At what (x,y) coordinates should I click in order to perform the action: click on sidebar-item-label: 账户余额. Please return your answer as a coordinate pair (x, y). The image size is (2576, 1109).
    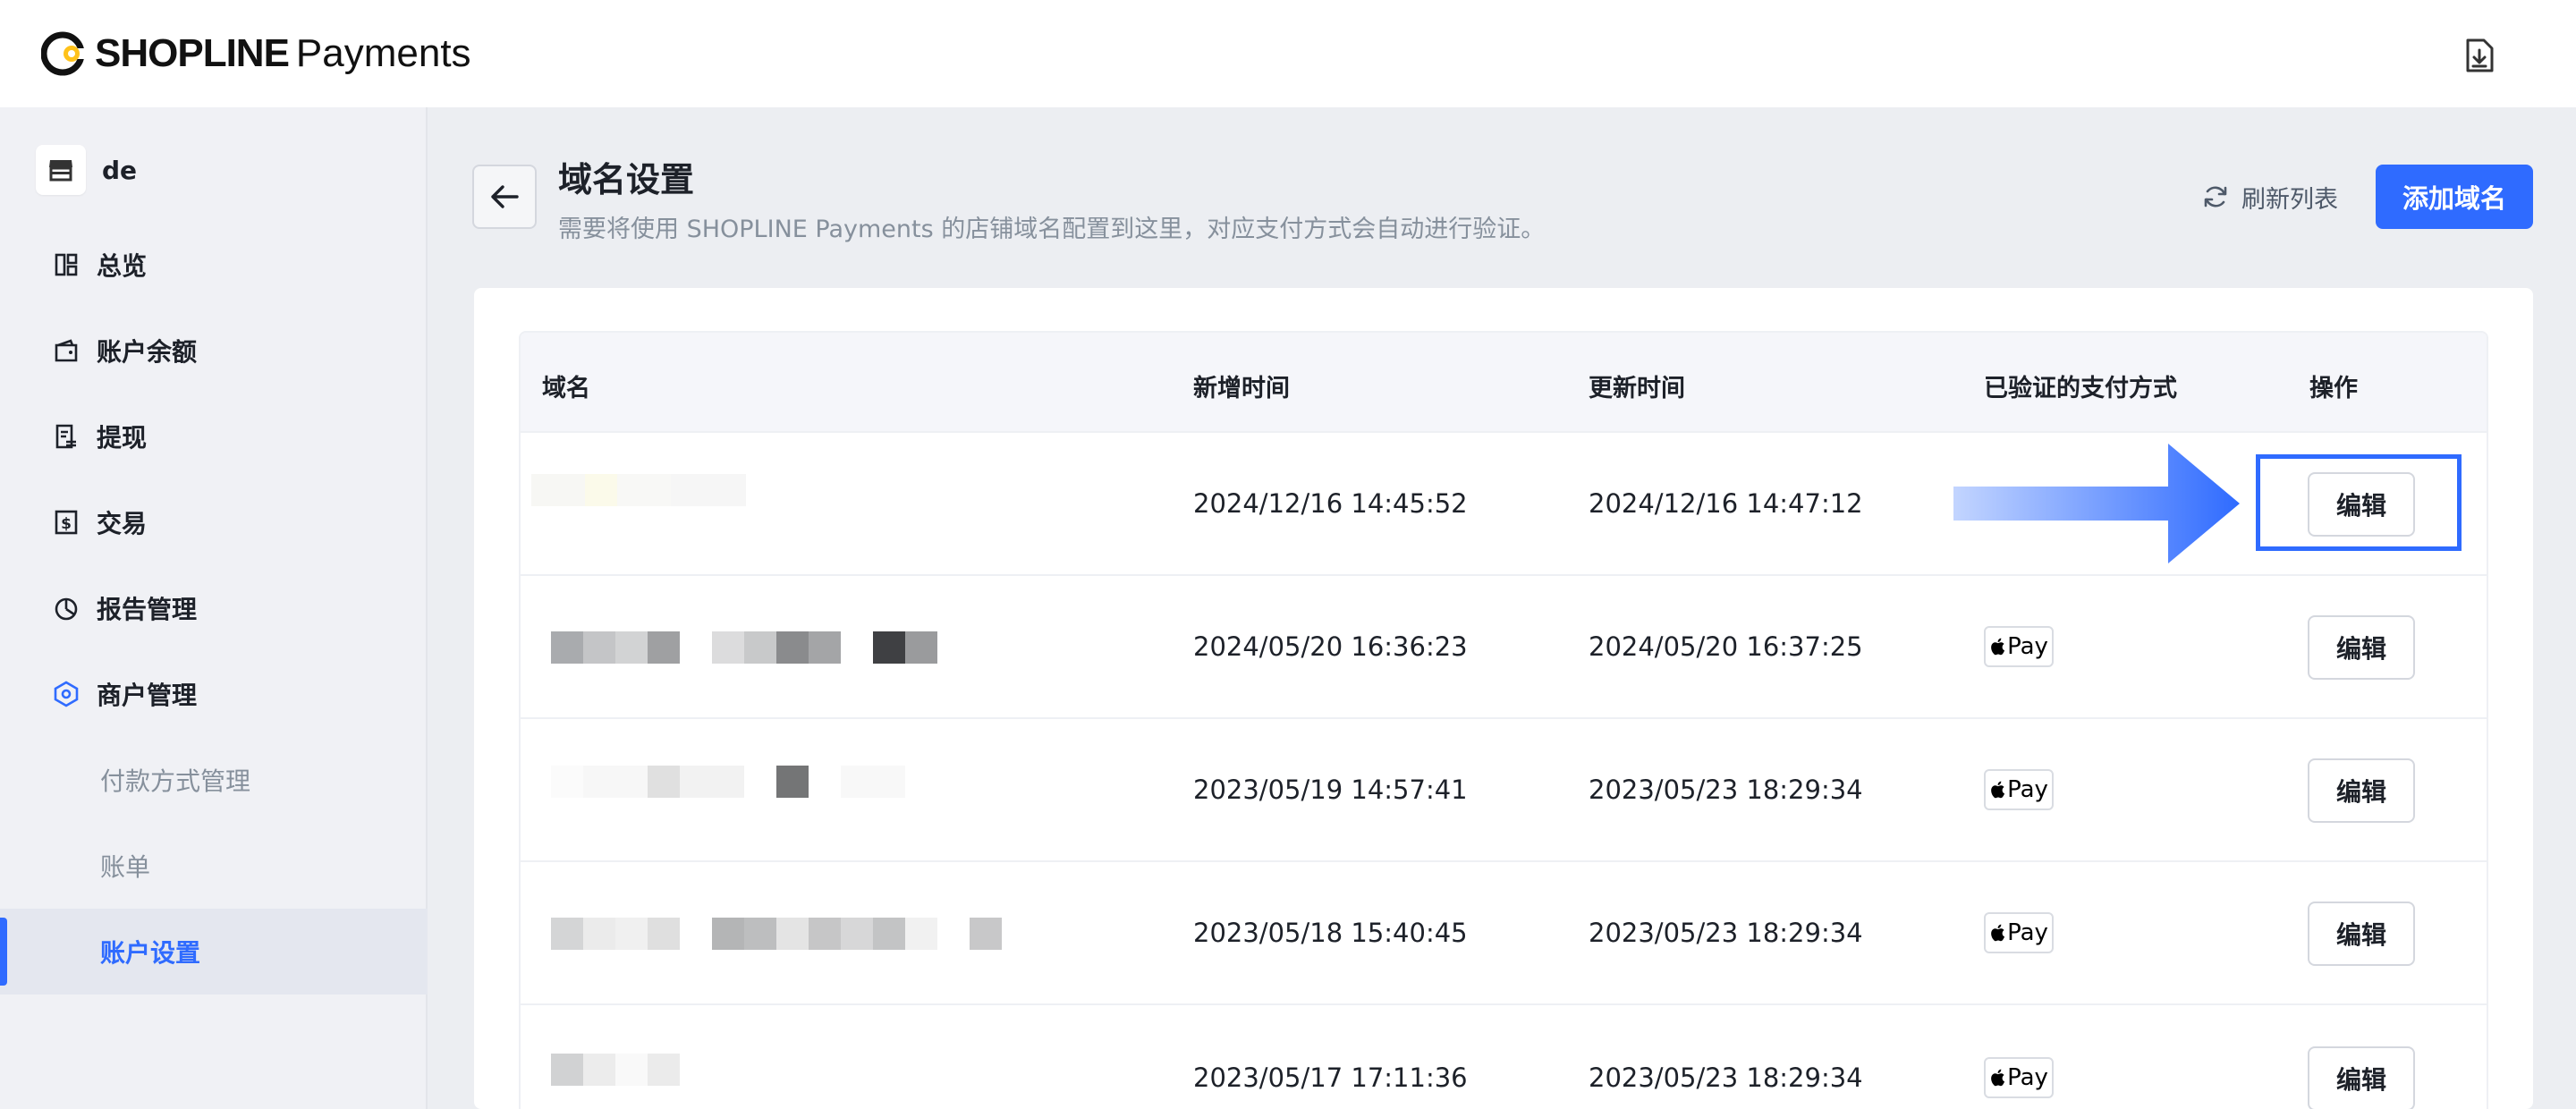
    Looking at the image, I should click on (147, 352).